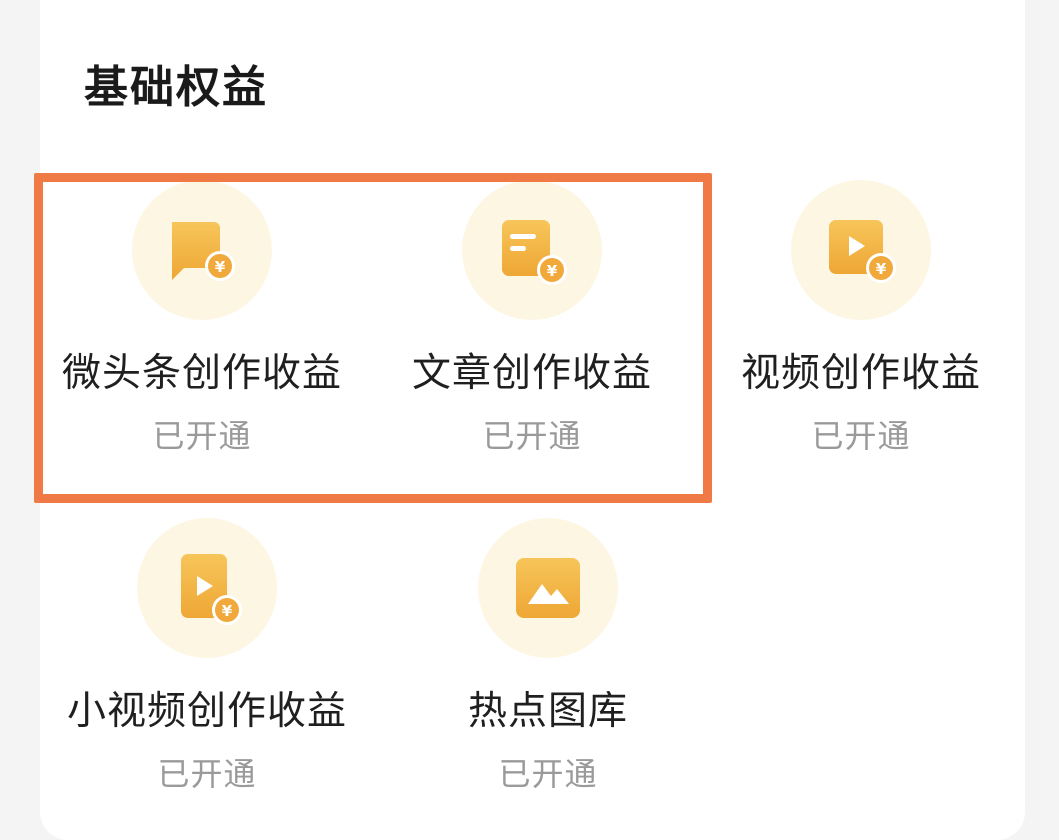 This screenshot has width=1059, height=840. What do you see at coordinates (548, 588) in the screenshot?
I see `image-mountain-icon` at bounding box center [548, 588].